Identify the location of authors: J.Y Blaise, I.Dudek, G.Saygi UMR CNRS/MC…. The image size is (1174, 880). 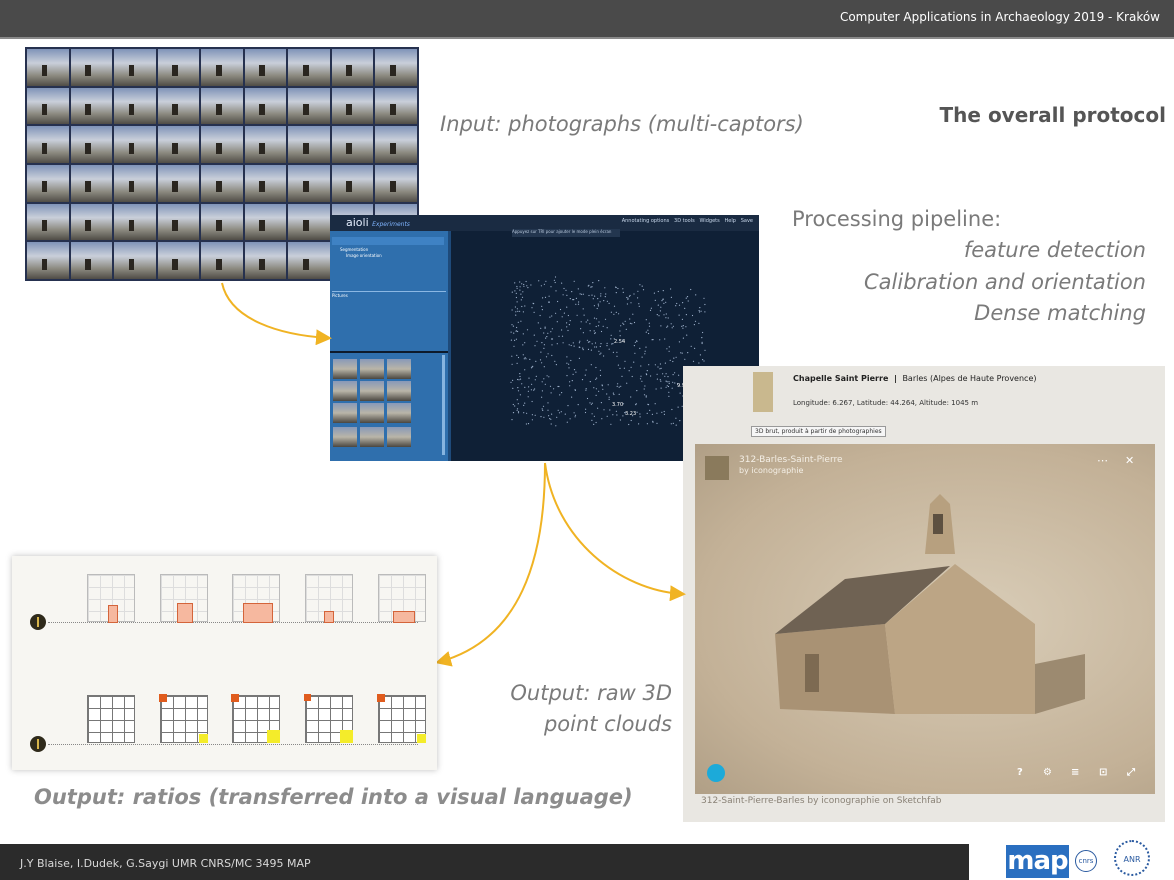
(165, 863).